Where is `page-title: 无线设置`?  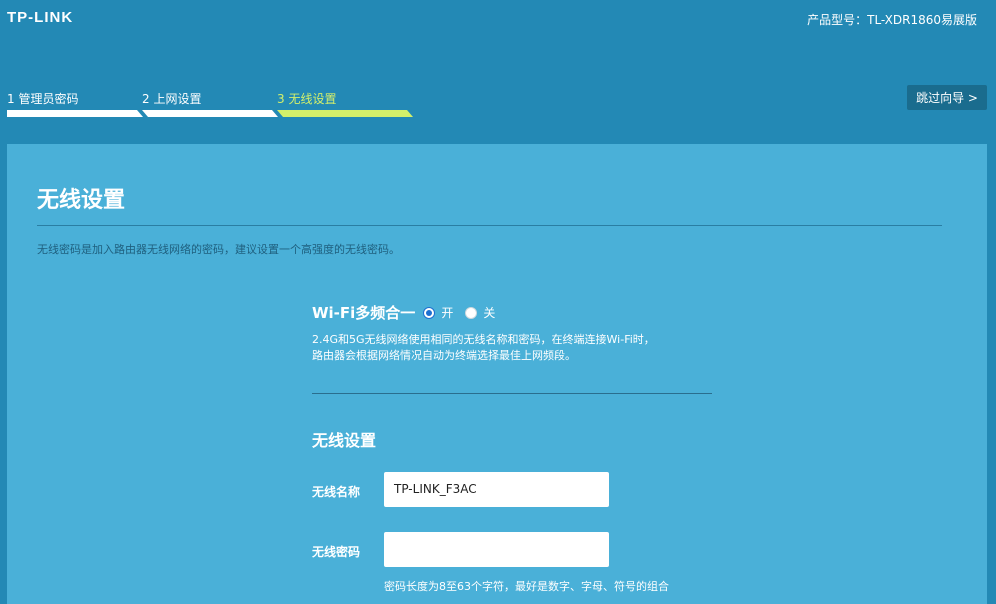 page-title: 无线设置 is located at coordinates (81, 200).